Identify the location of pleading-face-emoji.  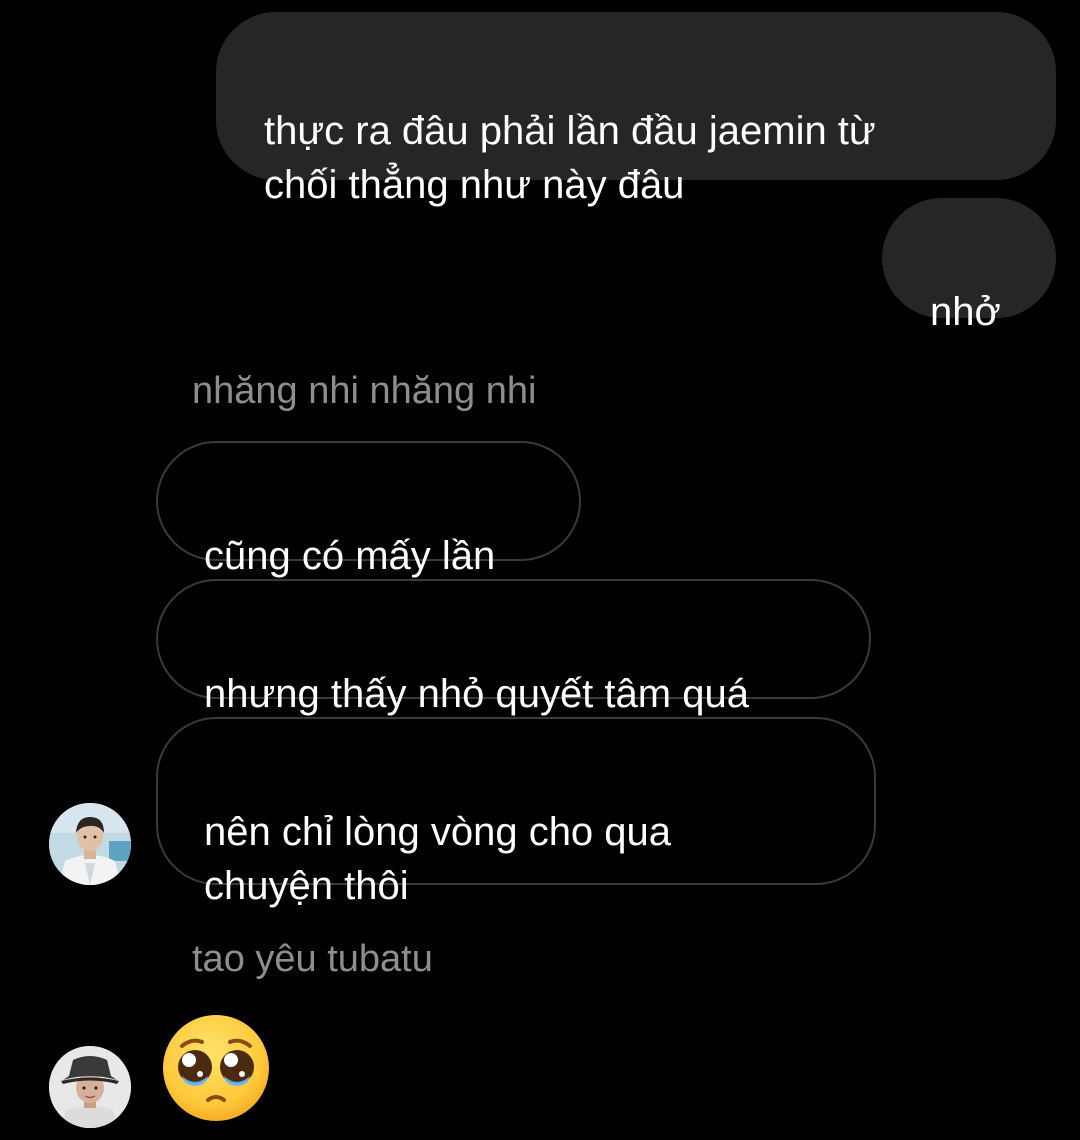
(216, 1068).